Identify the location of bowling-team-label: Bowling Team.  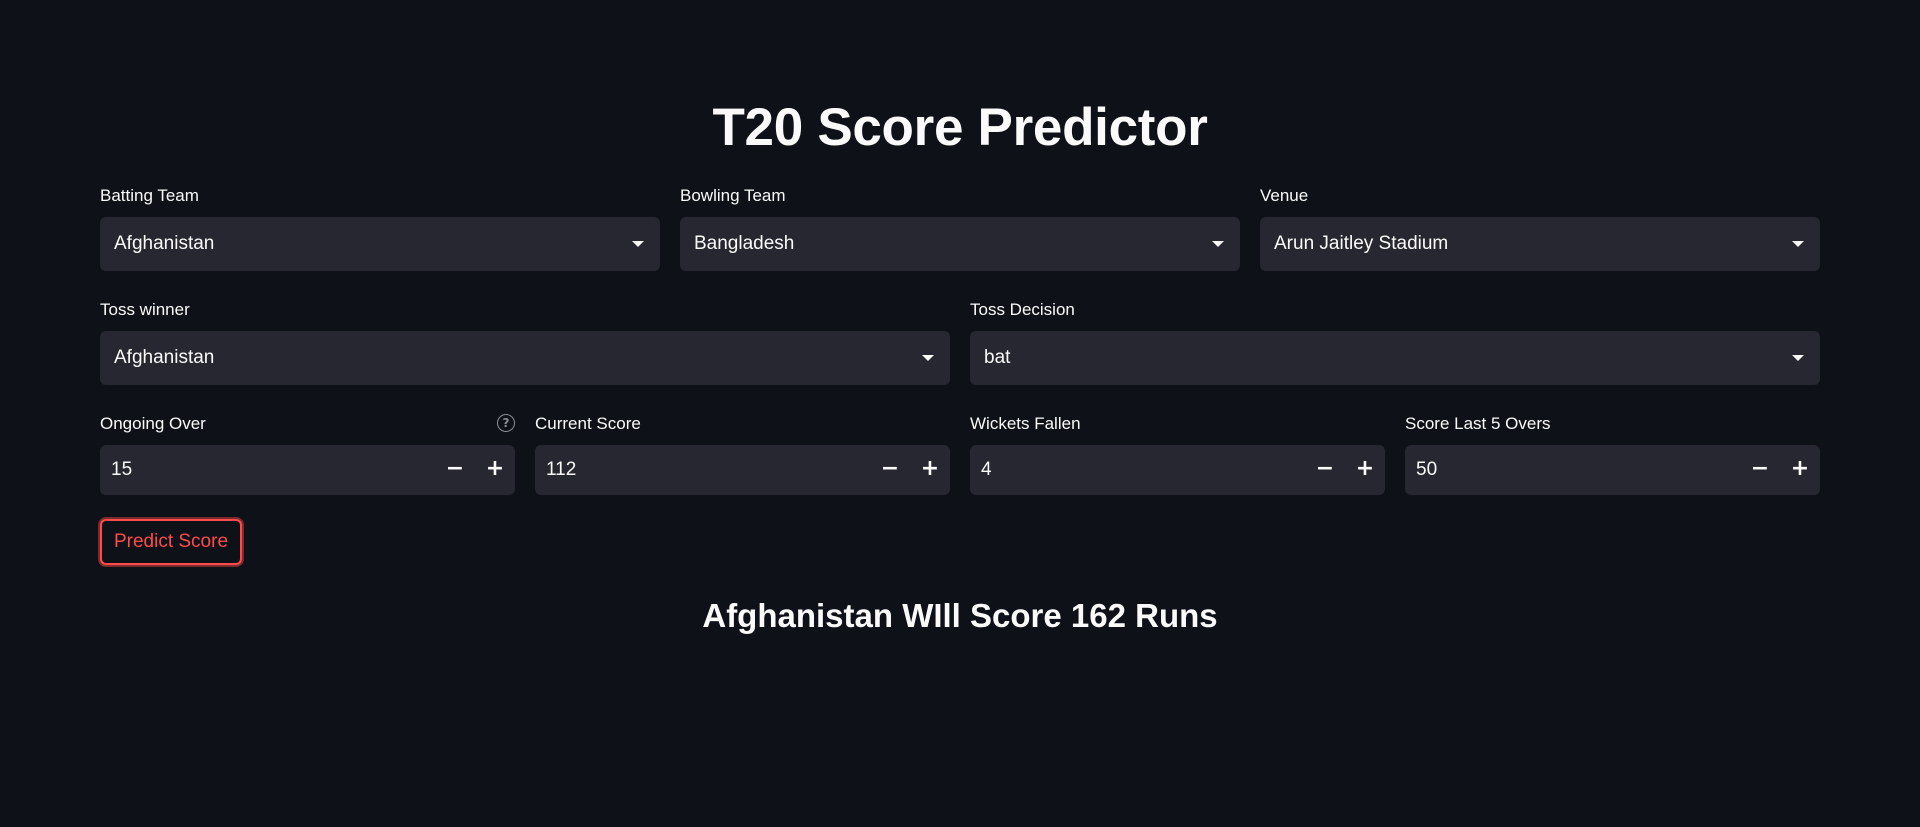
(733, 195).